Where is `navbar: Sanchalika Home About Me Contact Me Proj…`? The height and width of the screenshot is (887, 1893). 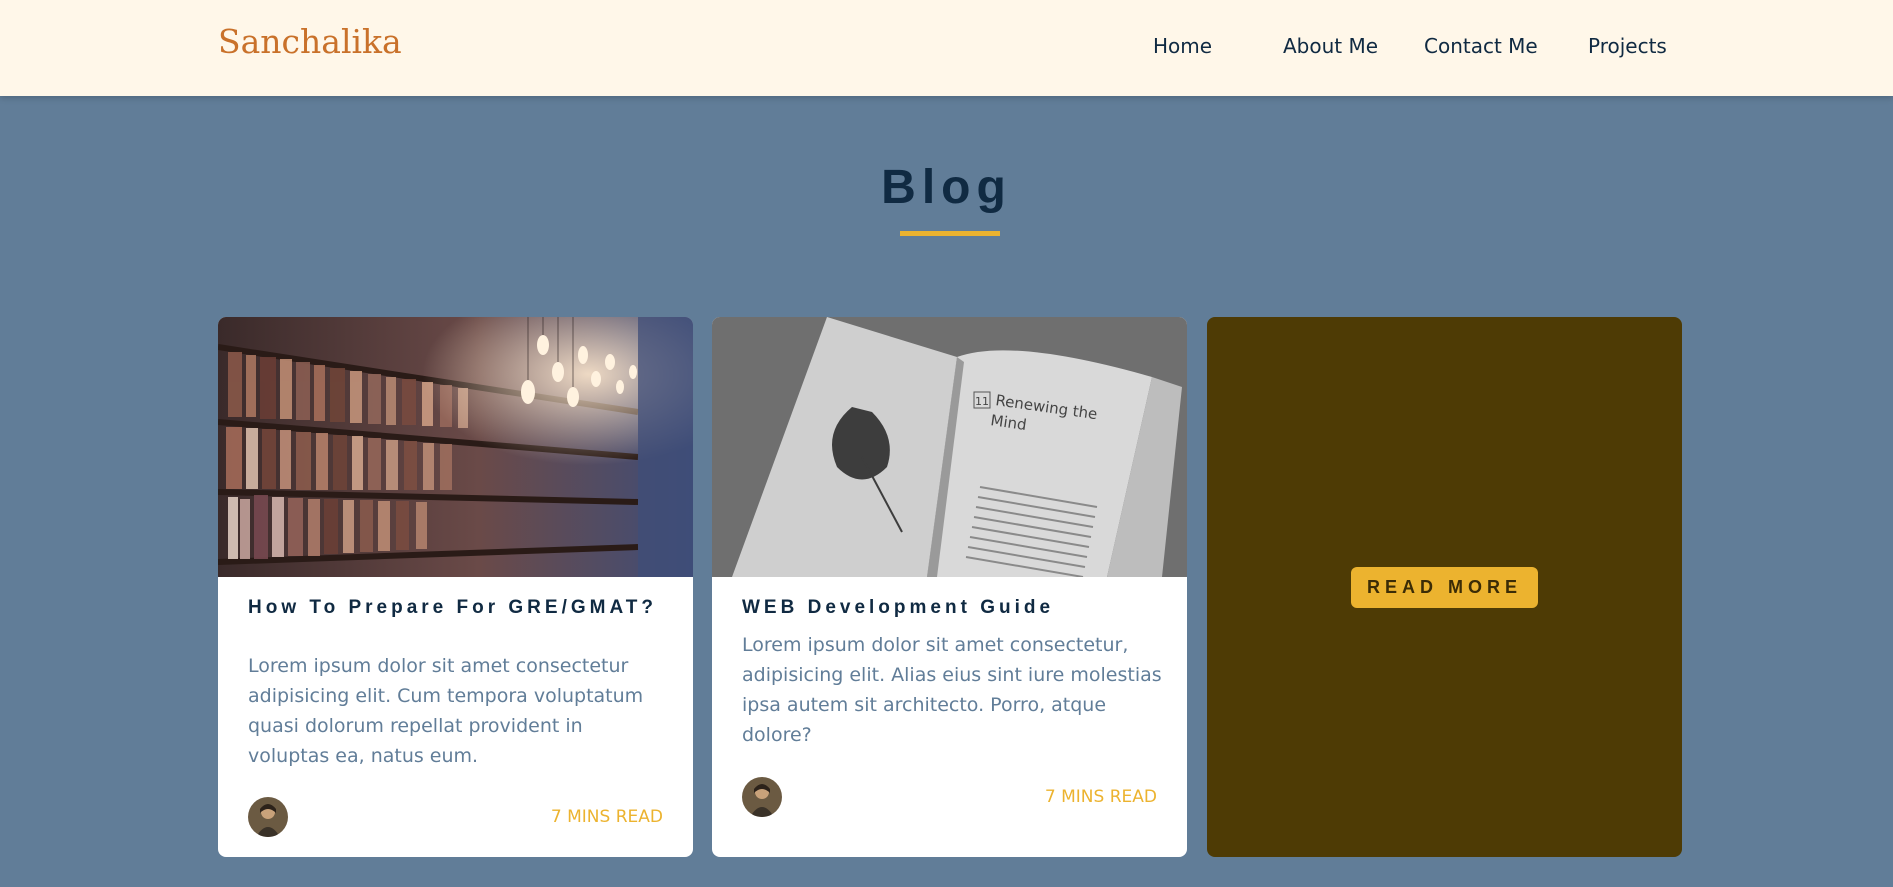 navbar: Sanchalika Home About Me Contact Me Proj… is located at coordinates (946, 48).